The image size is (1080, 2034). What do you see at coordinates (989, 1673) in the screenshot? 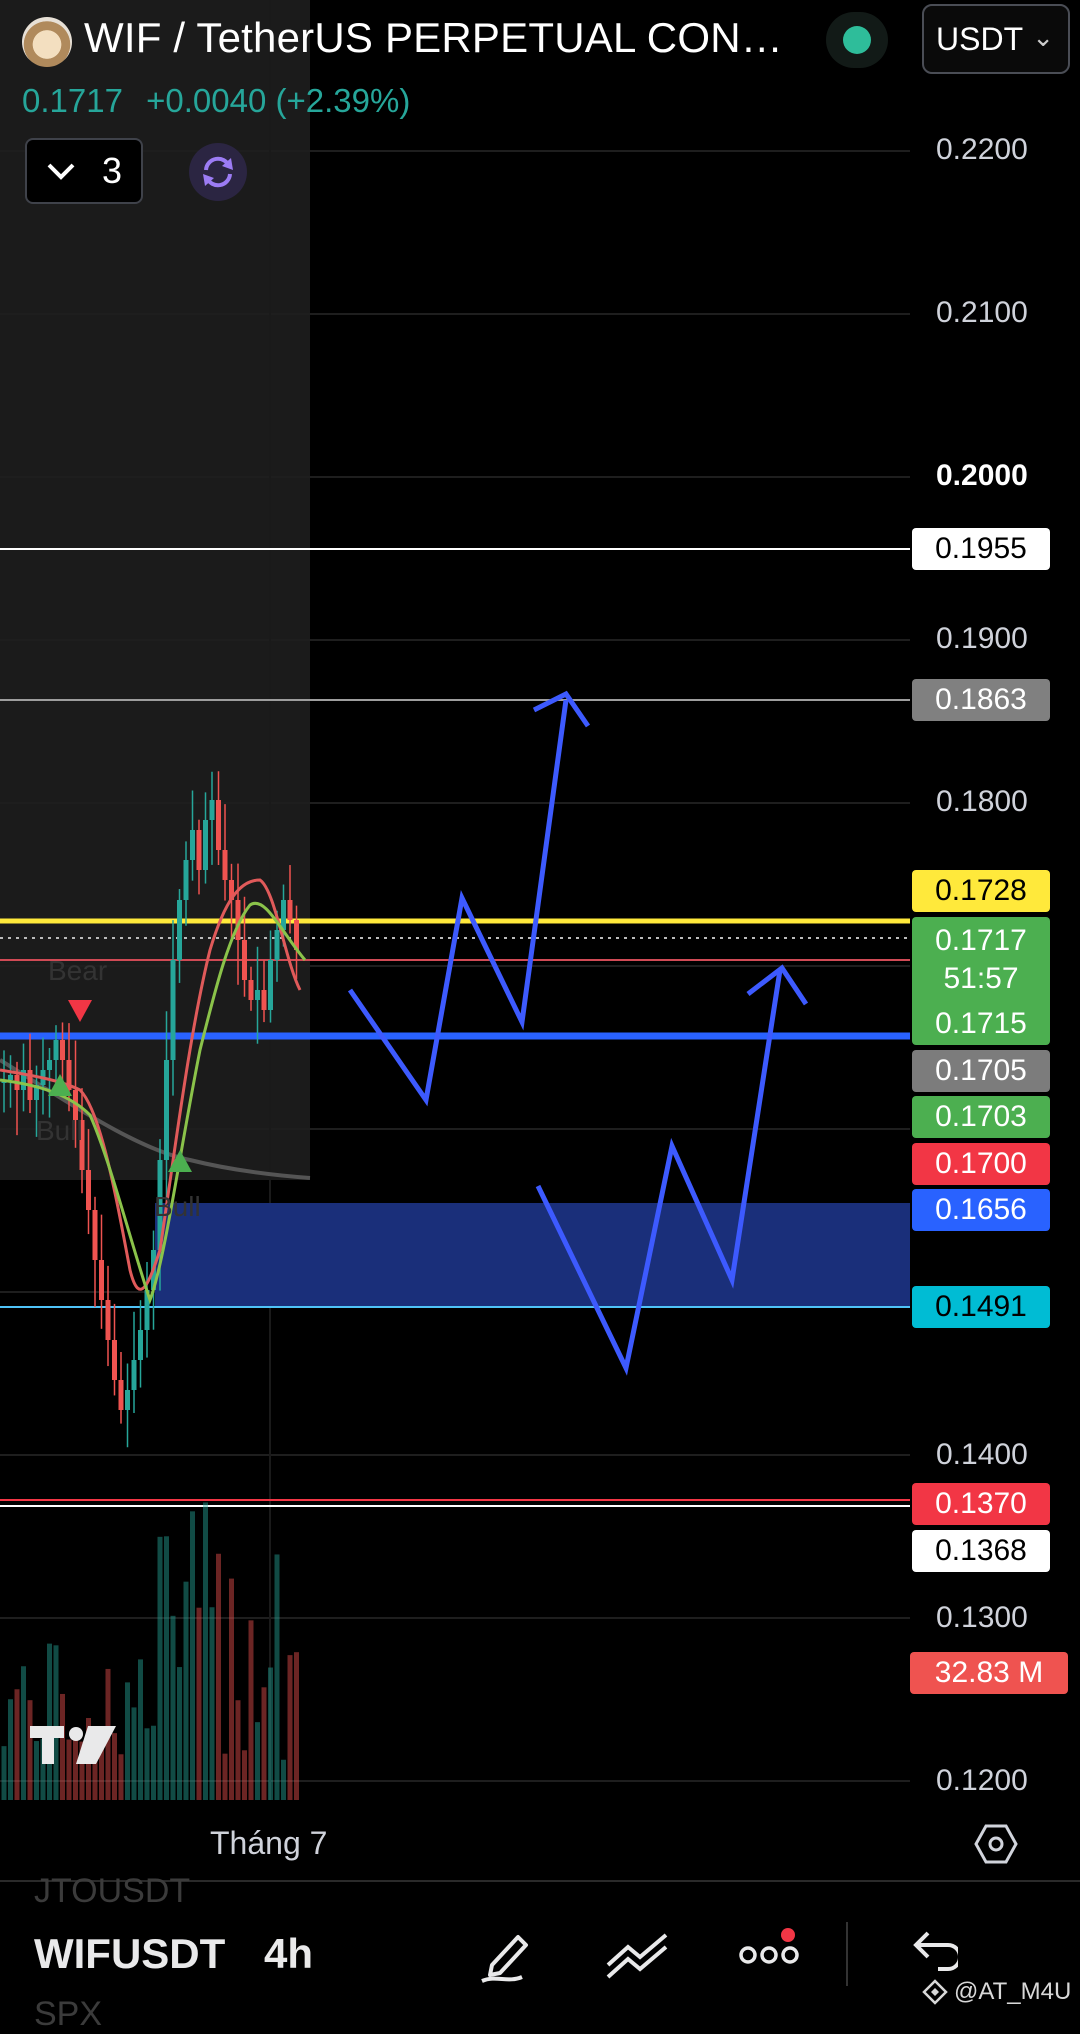
I see `volume-tag: 32.83 M` at bounding box center [989, 1673].